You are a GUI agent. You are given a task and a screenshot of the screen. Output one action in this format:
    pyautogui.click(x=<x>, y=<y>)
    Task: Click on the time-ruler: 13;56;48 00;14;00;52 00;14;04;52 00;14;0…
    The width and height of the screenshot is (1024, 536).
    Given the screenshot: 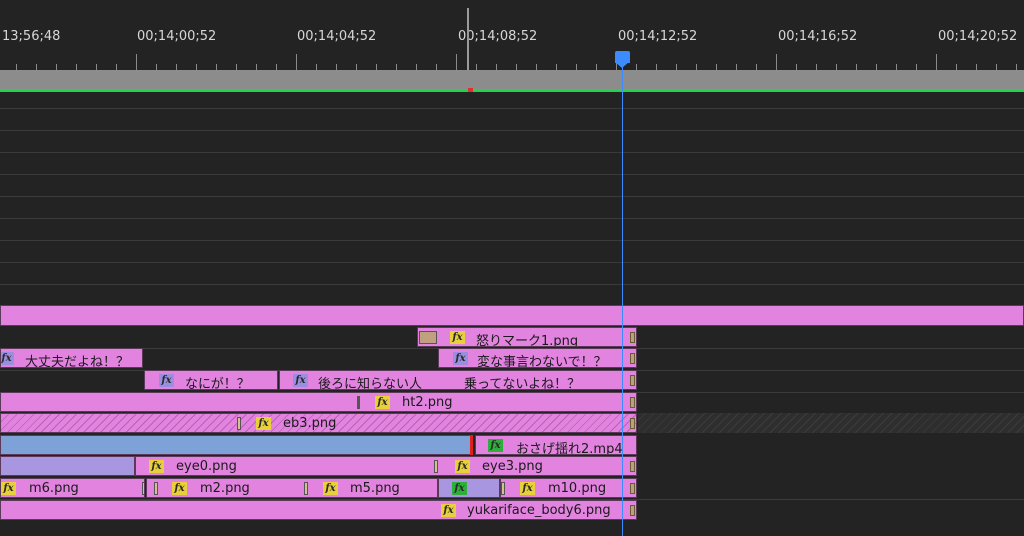 What is the action you would take?
    pyautogui.click(x=512, y=35)
    